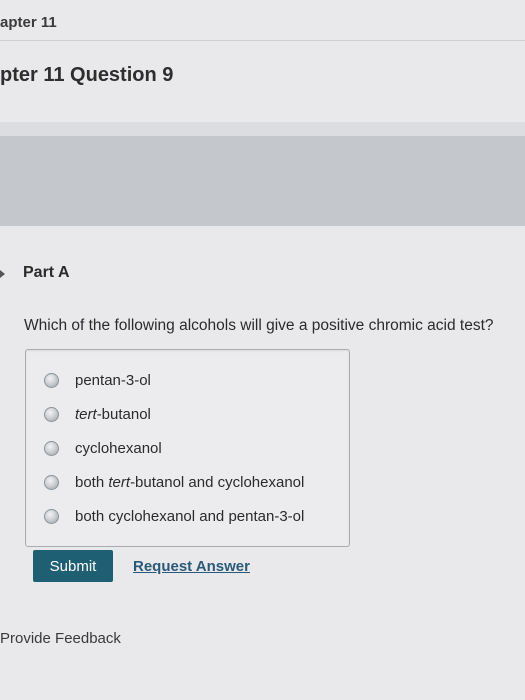 This screenshot has height=700, width=525. I want to click on page-title: pter 11 Question 9, so click(87, 75).